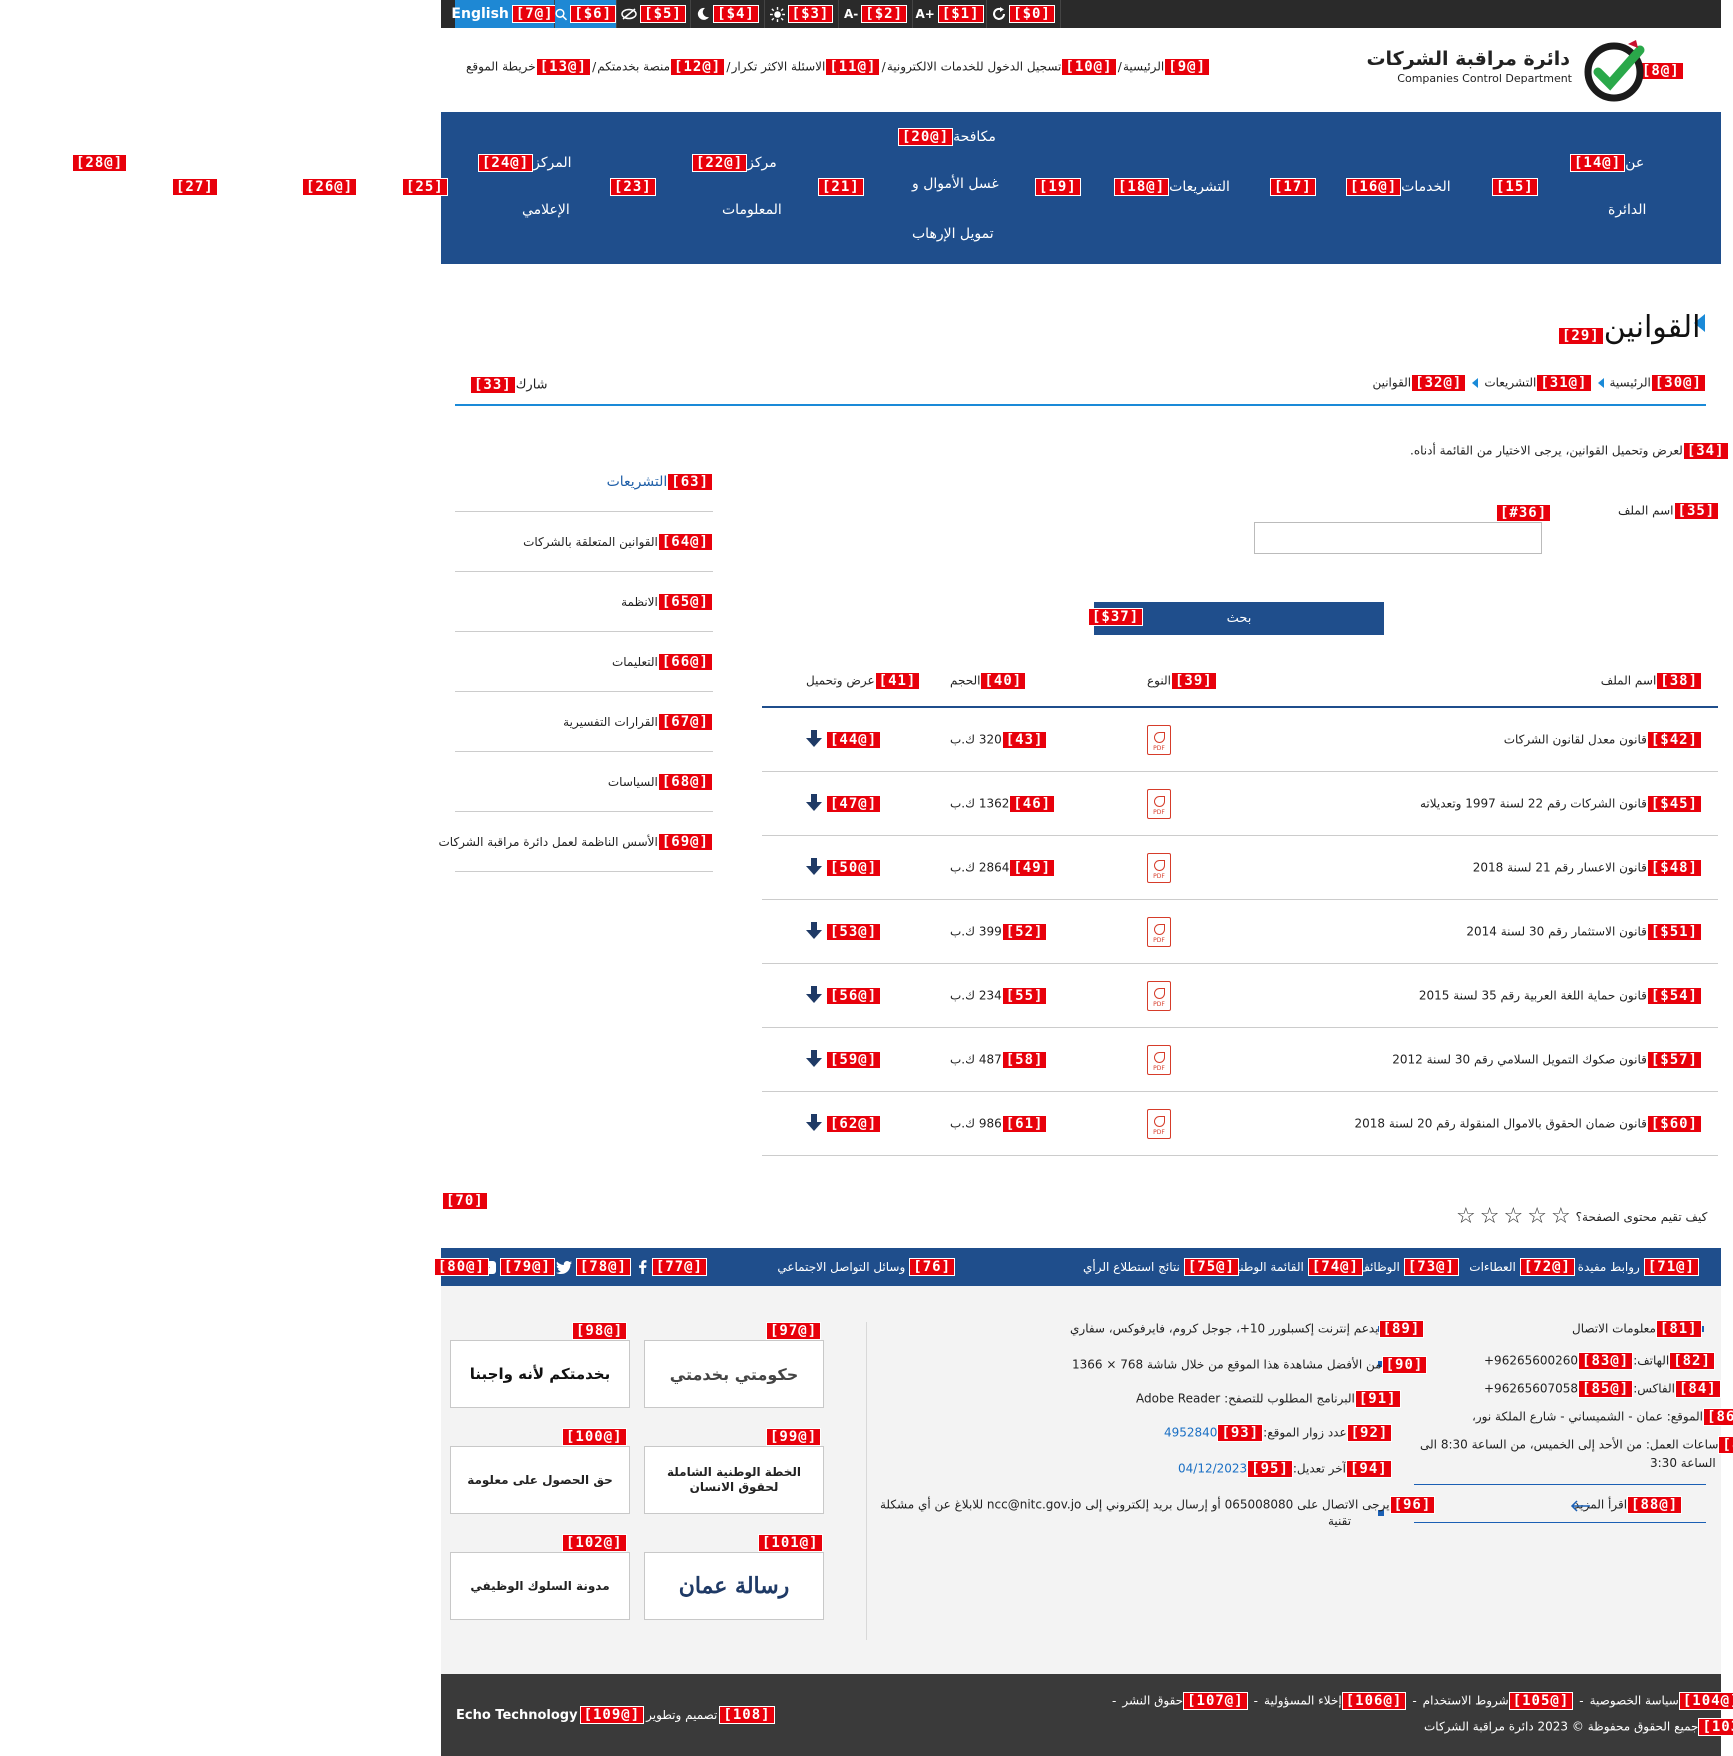  Describe the element at coordinates (1556, 931) in the screenshot. I see `file-name-text: قانون الاستثمار رقم 30 لسنة 2014` at that location.